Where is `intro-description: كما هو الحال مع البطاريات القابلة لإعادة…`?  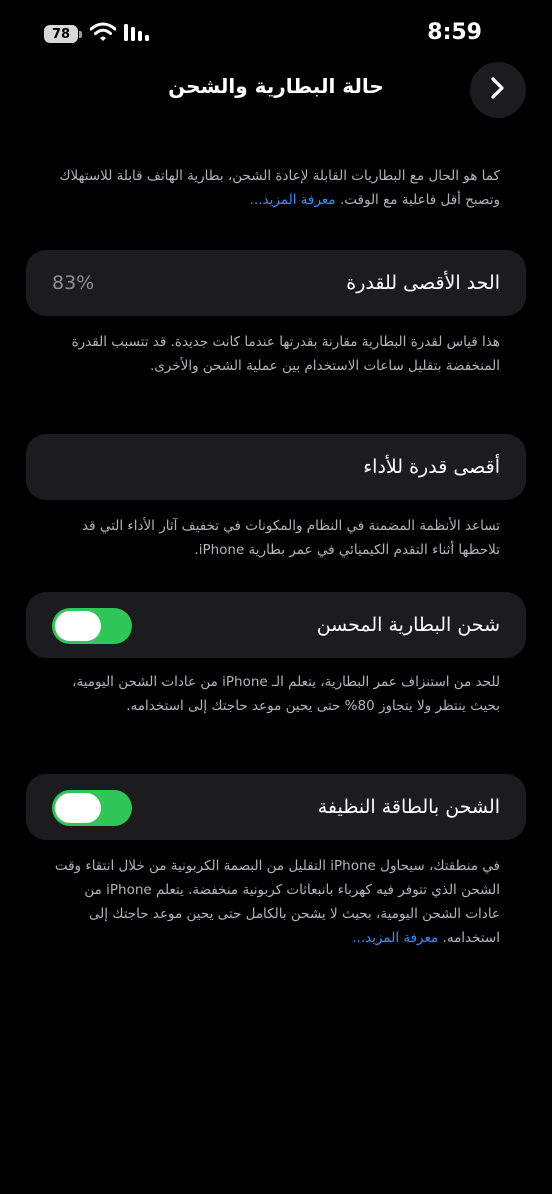
intro-description: كما هو الحال مع البطاريات القابلة لإعادة… is located at coordinates (276, 188).